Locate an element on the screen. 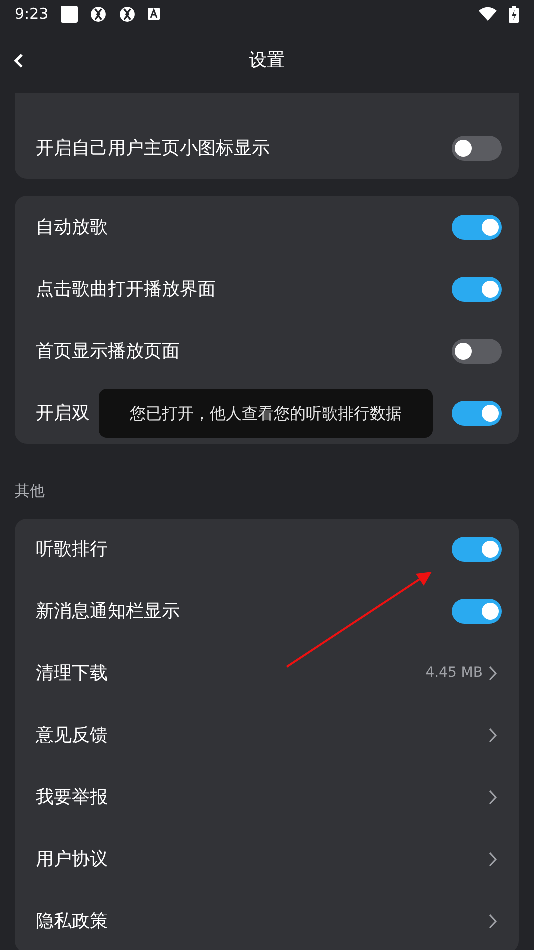 The height and width of the screenshot is (950, 534). row-label: 用户协议 is located at coordinates (72, 860).